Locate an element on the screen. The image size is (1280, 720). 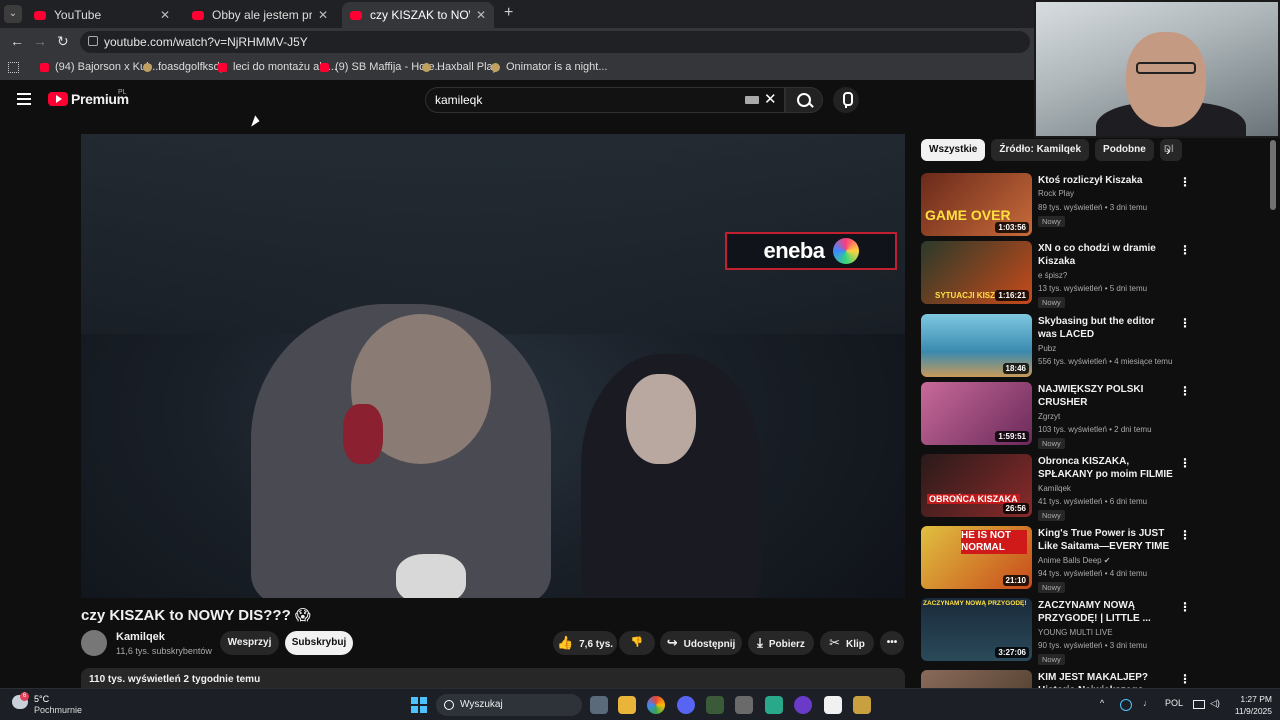
tab-youtube: YouTube ✕ is located at coordinates (102, 15).